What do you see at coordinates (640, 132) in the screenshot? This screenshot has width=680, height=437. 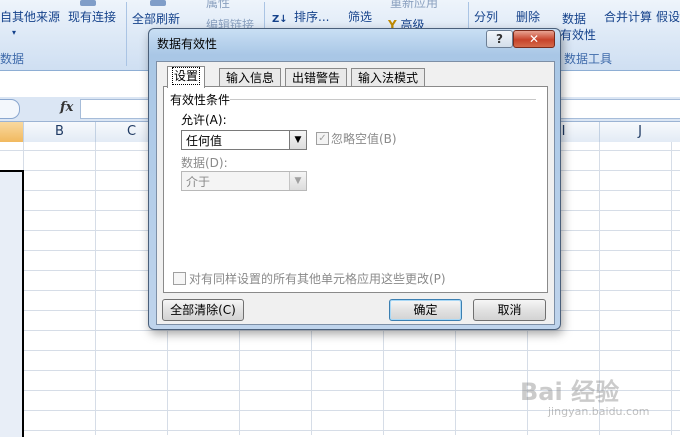 I see `column-header: J` at bounding box center [640, 132].